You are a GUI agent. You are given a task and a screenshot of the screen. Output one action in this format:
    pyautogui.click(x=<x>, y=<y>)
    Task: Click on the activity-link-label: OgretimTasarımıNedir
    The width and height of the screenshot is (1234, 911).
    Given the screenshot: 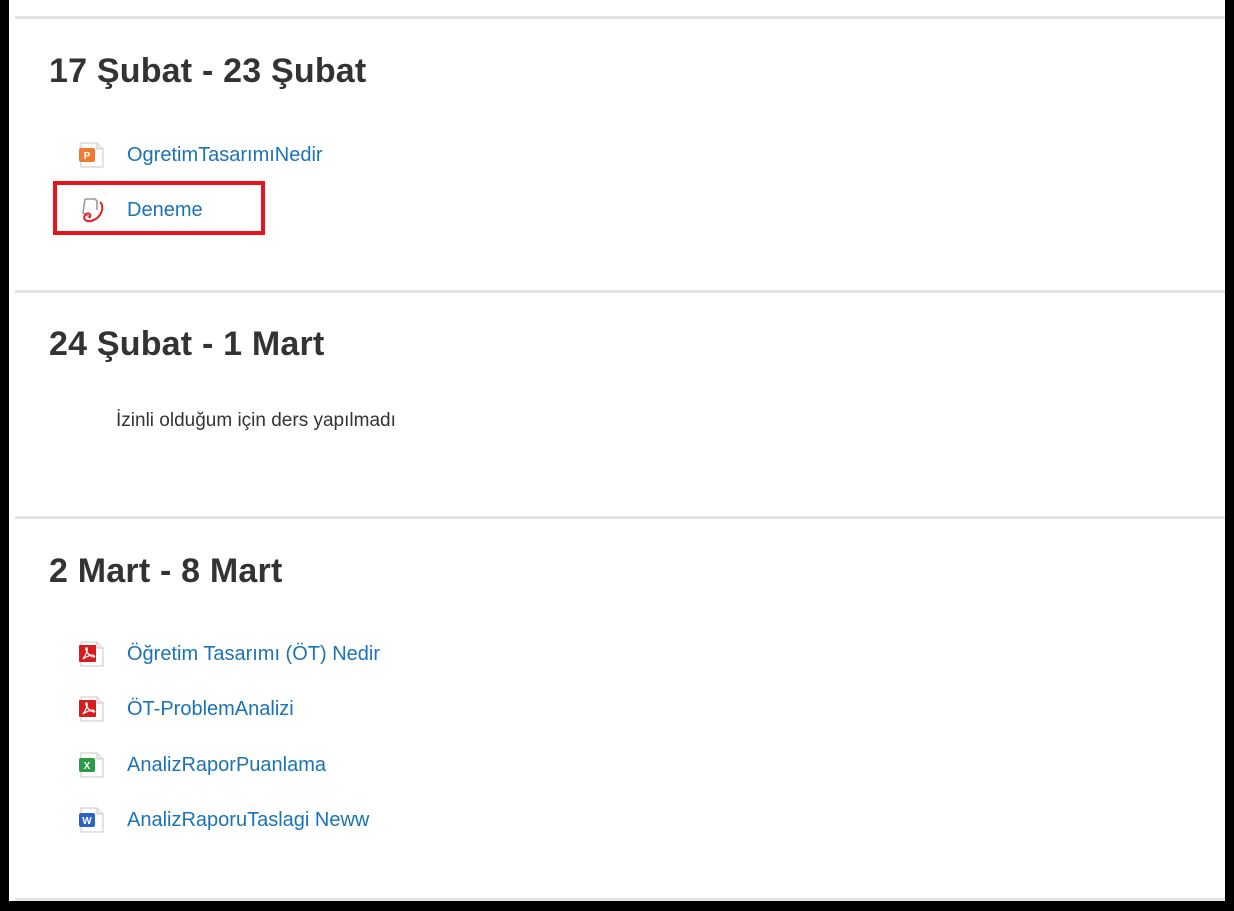 What is the action you would take?
    pyautogui.click(x=225, y=155)
    